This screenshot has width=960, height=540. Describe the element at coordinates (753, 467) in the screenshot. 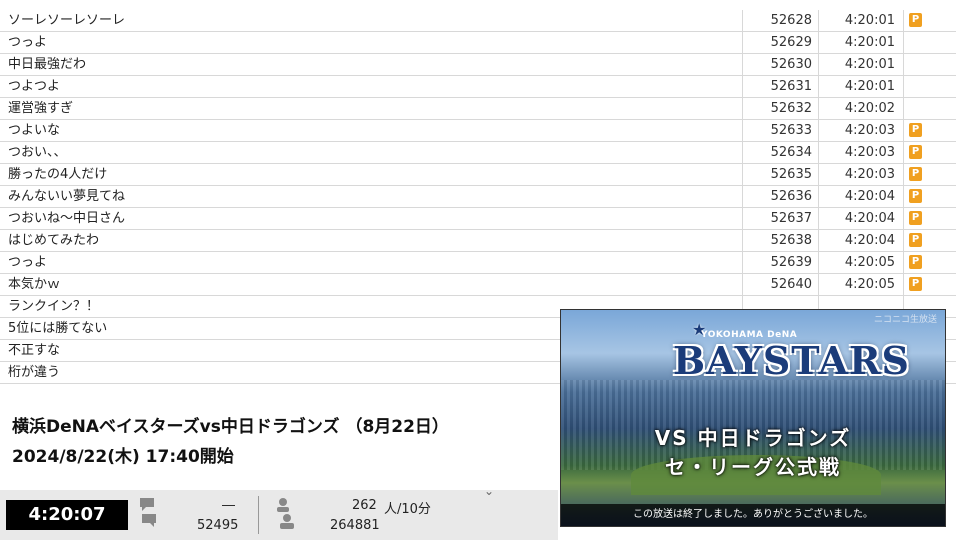

I see `league-text: セ・リーグ公式戦` at that location.